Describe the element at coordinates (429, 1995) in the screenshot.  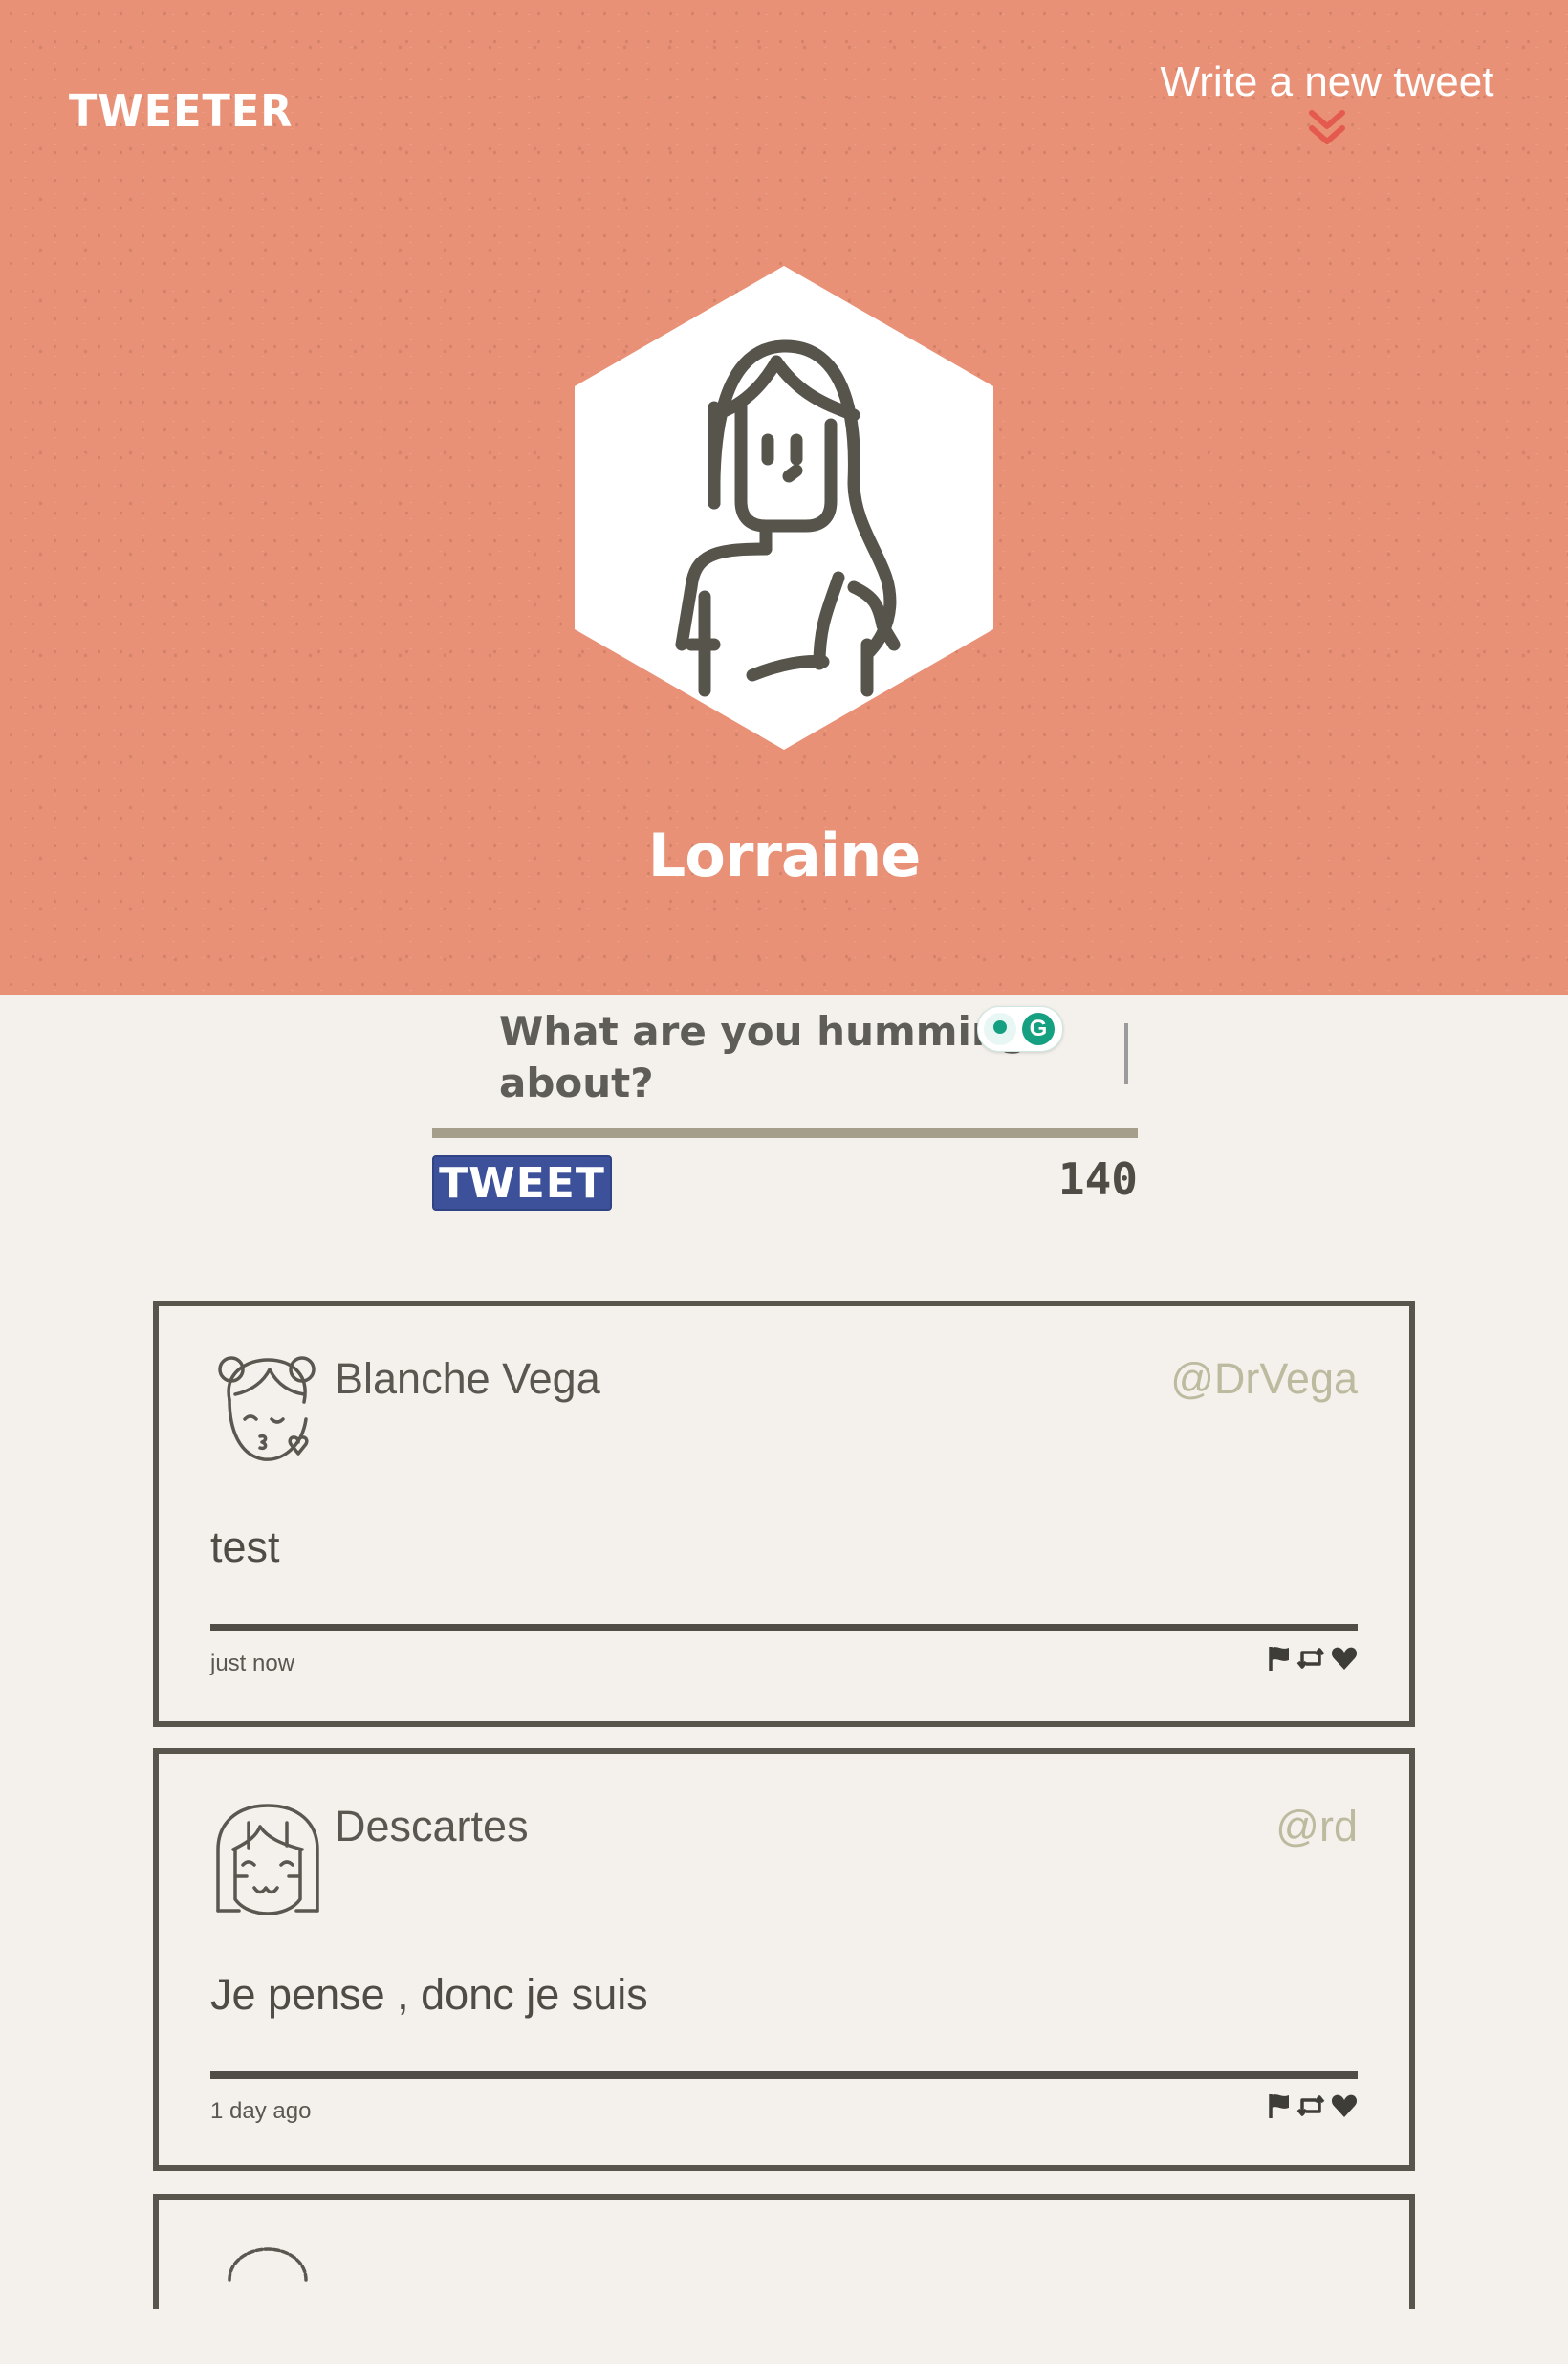
I see `tweet-content: Je pense , donc je suis` at that location.